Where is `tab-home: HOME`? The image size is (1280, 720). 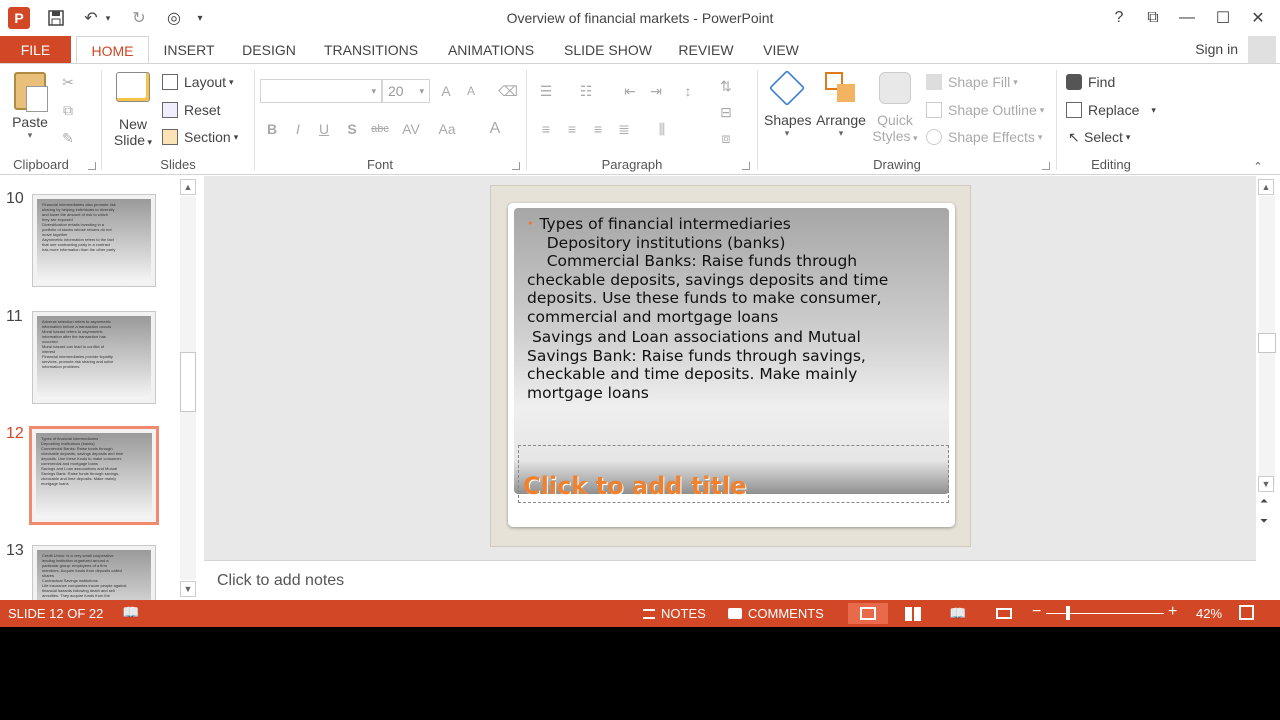
tab-home: HOME is located at coordinates (112, 50).